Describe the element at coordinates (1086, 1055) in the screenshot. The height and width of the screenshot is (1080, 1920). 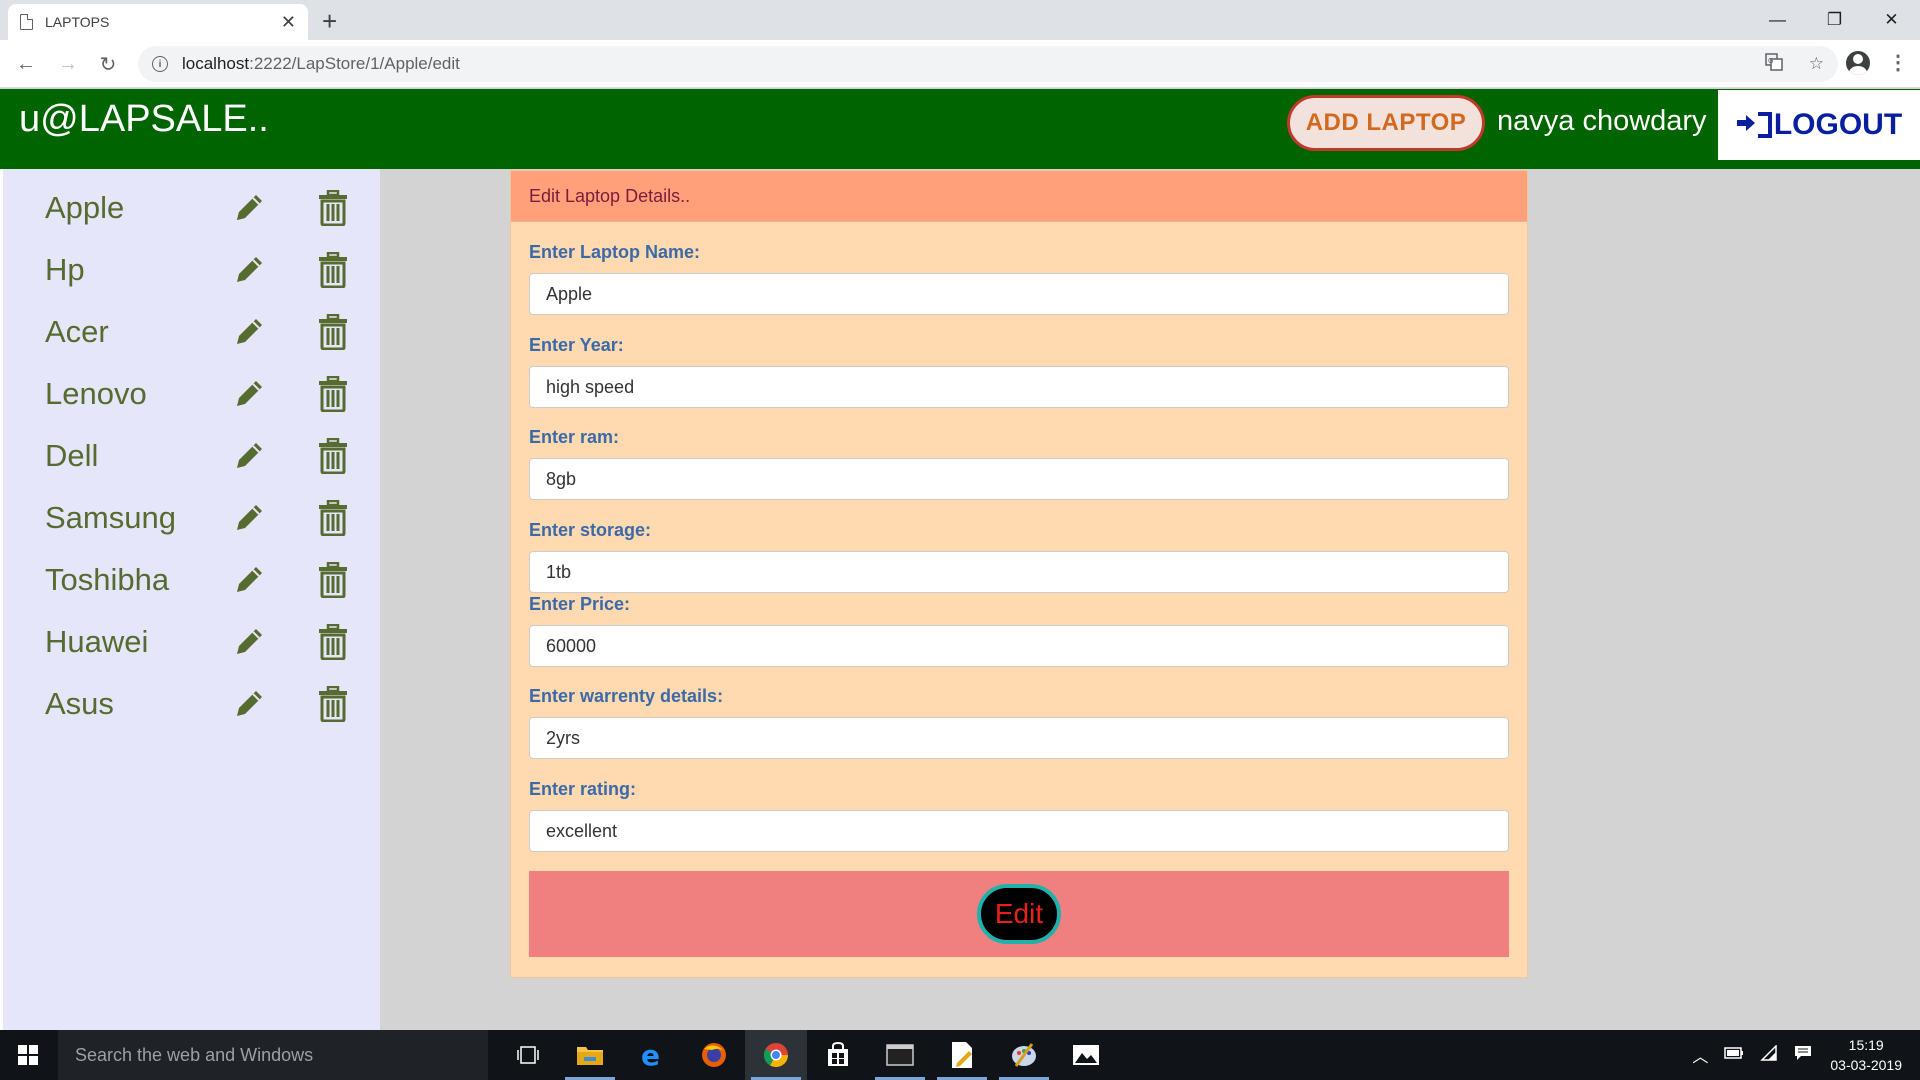
I see `photos-icon` at that location.